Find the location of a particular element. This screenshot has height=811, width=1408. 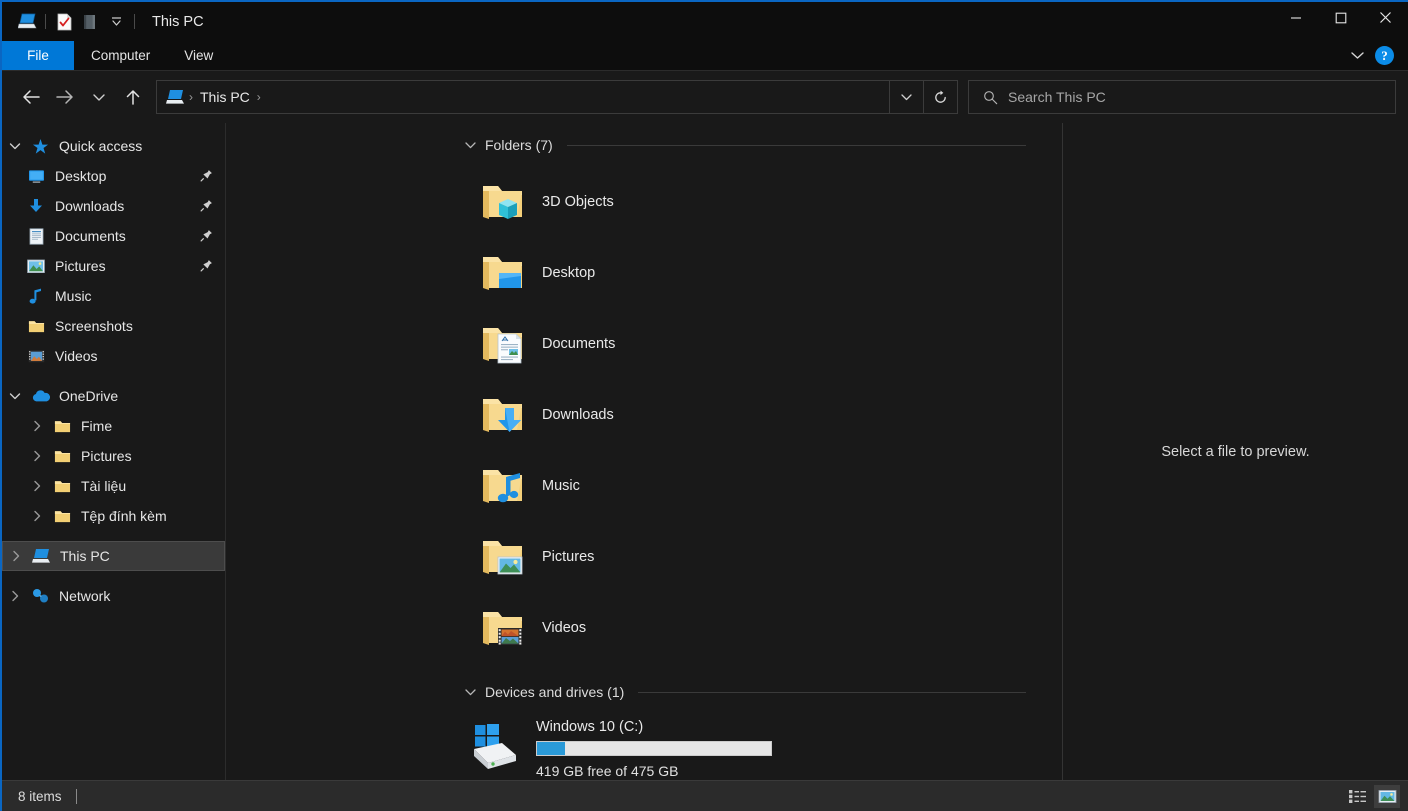

close-button is located at coordinates (1385, 17).